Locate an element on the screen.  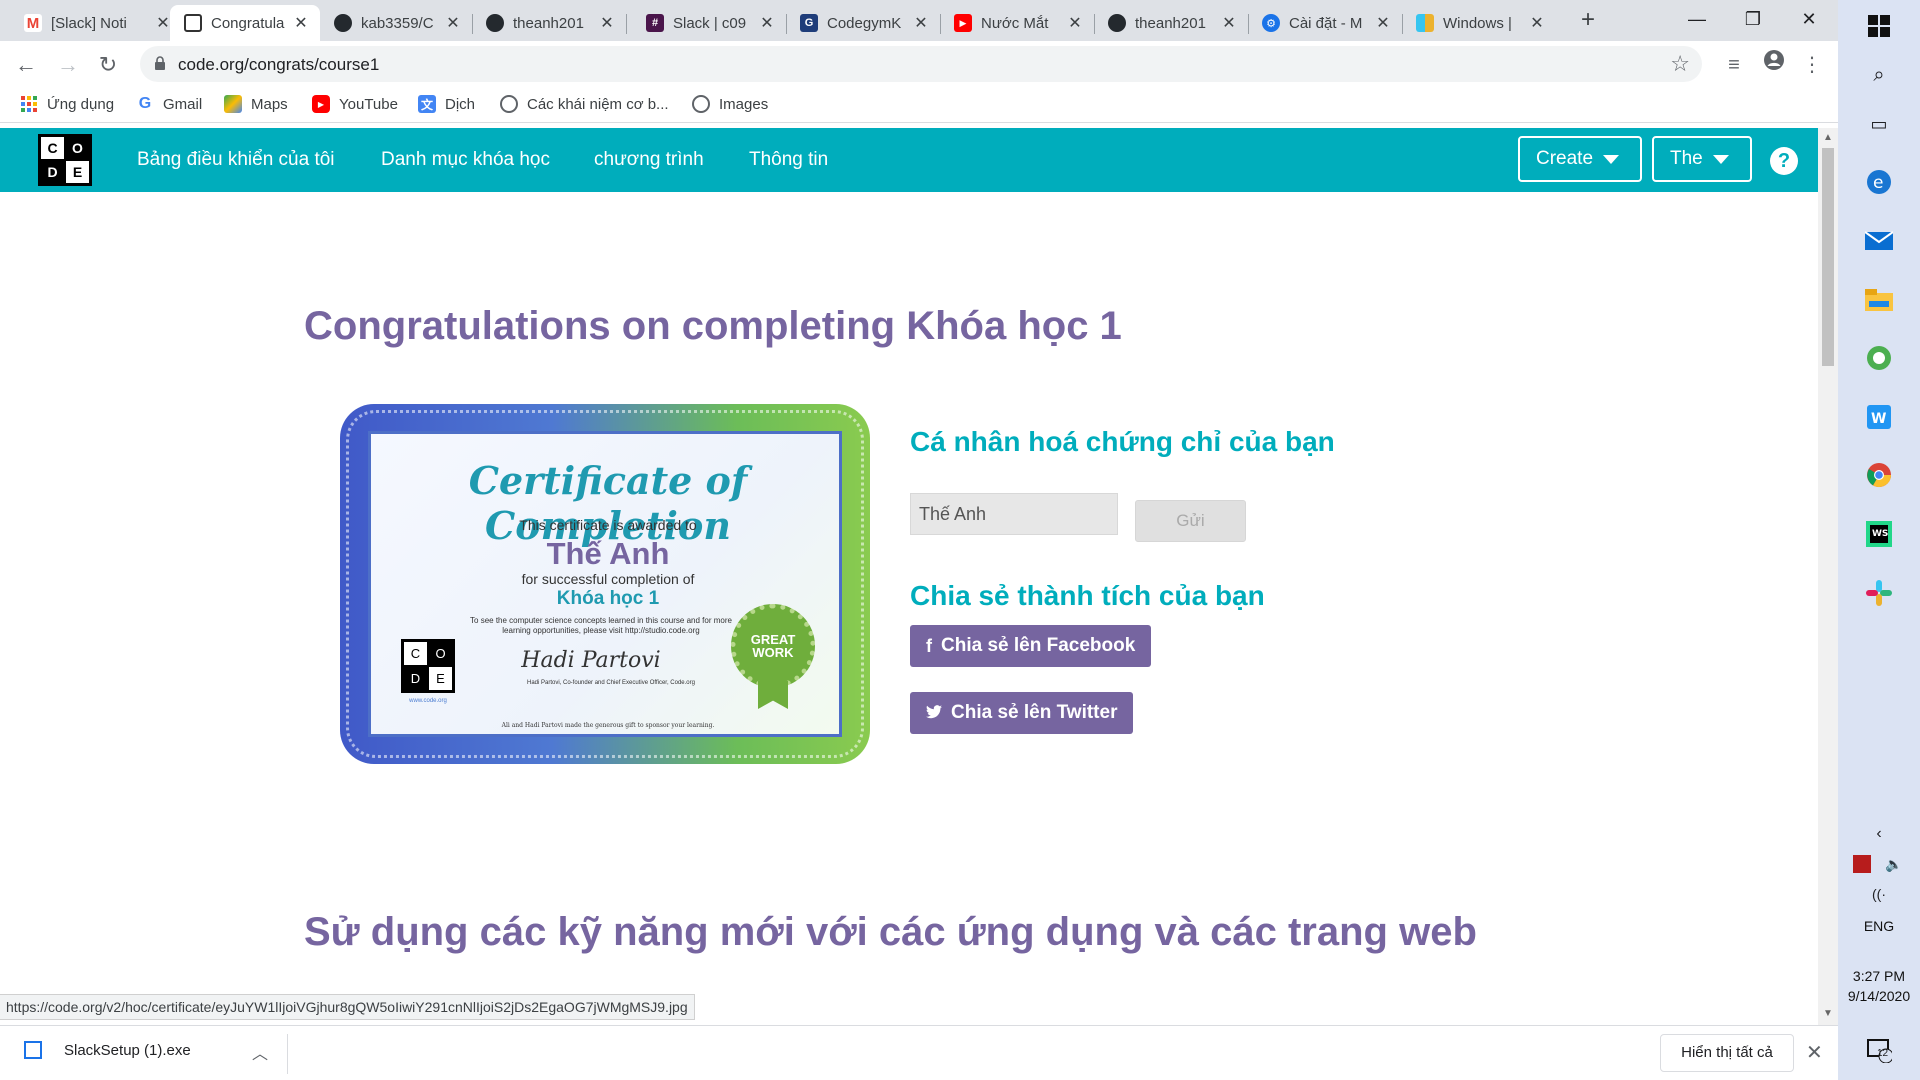
tab-github-theanh: theanh201 ✕ is located at coordinates (549, 23).